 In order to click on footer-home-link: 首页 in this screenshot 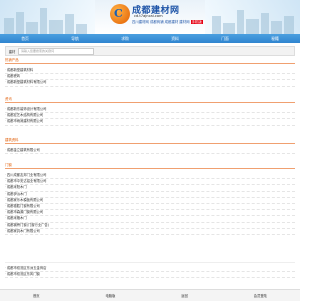, I will do `click(36, 295)`.